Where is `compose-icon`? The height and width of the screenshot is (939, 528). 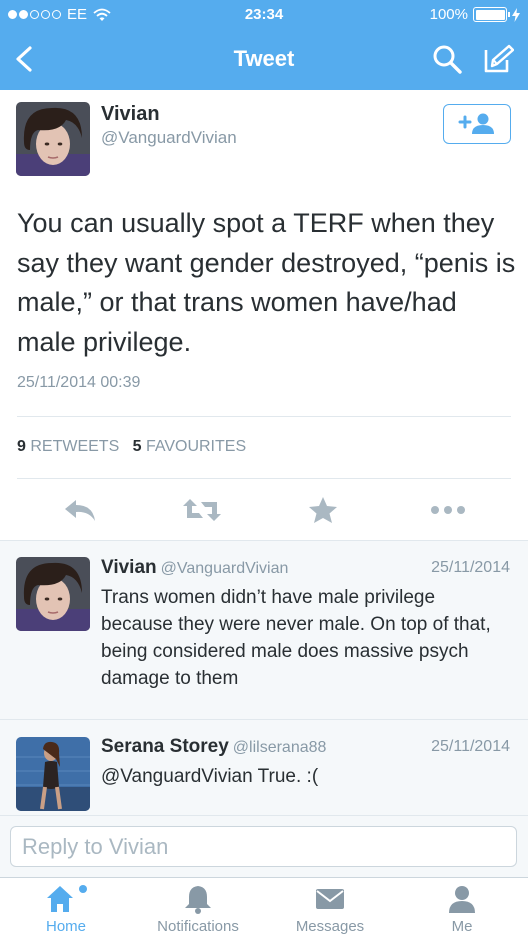 compose-icon is located at coordinates (498, 59).